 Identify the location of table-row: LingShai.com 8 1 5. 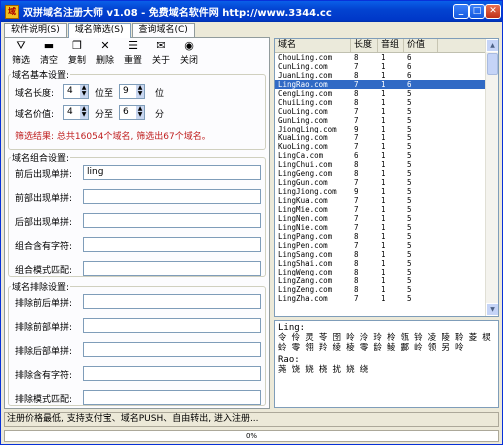
(386, 263).